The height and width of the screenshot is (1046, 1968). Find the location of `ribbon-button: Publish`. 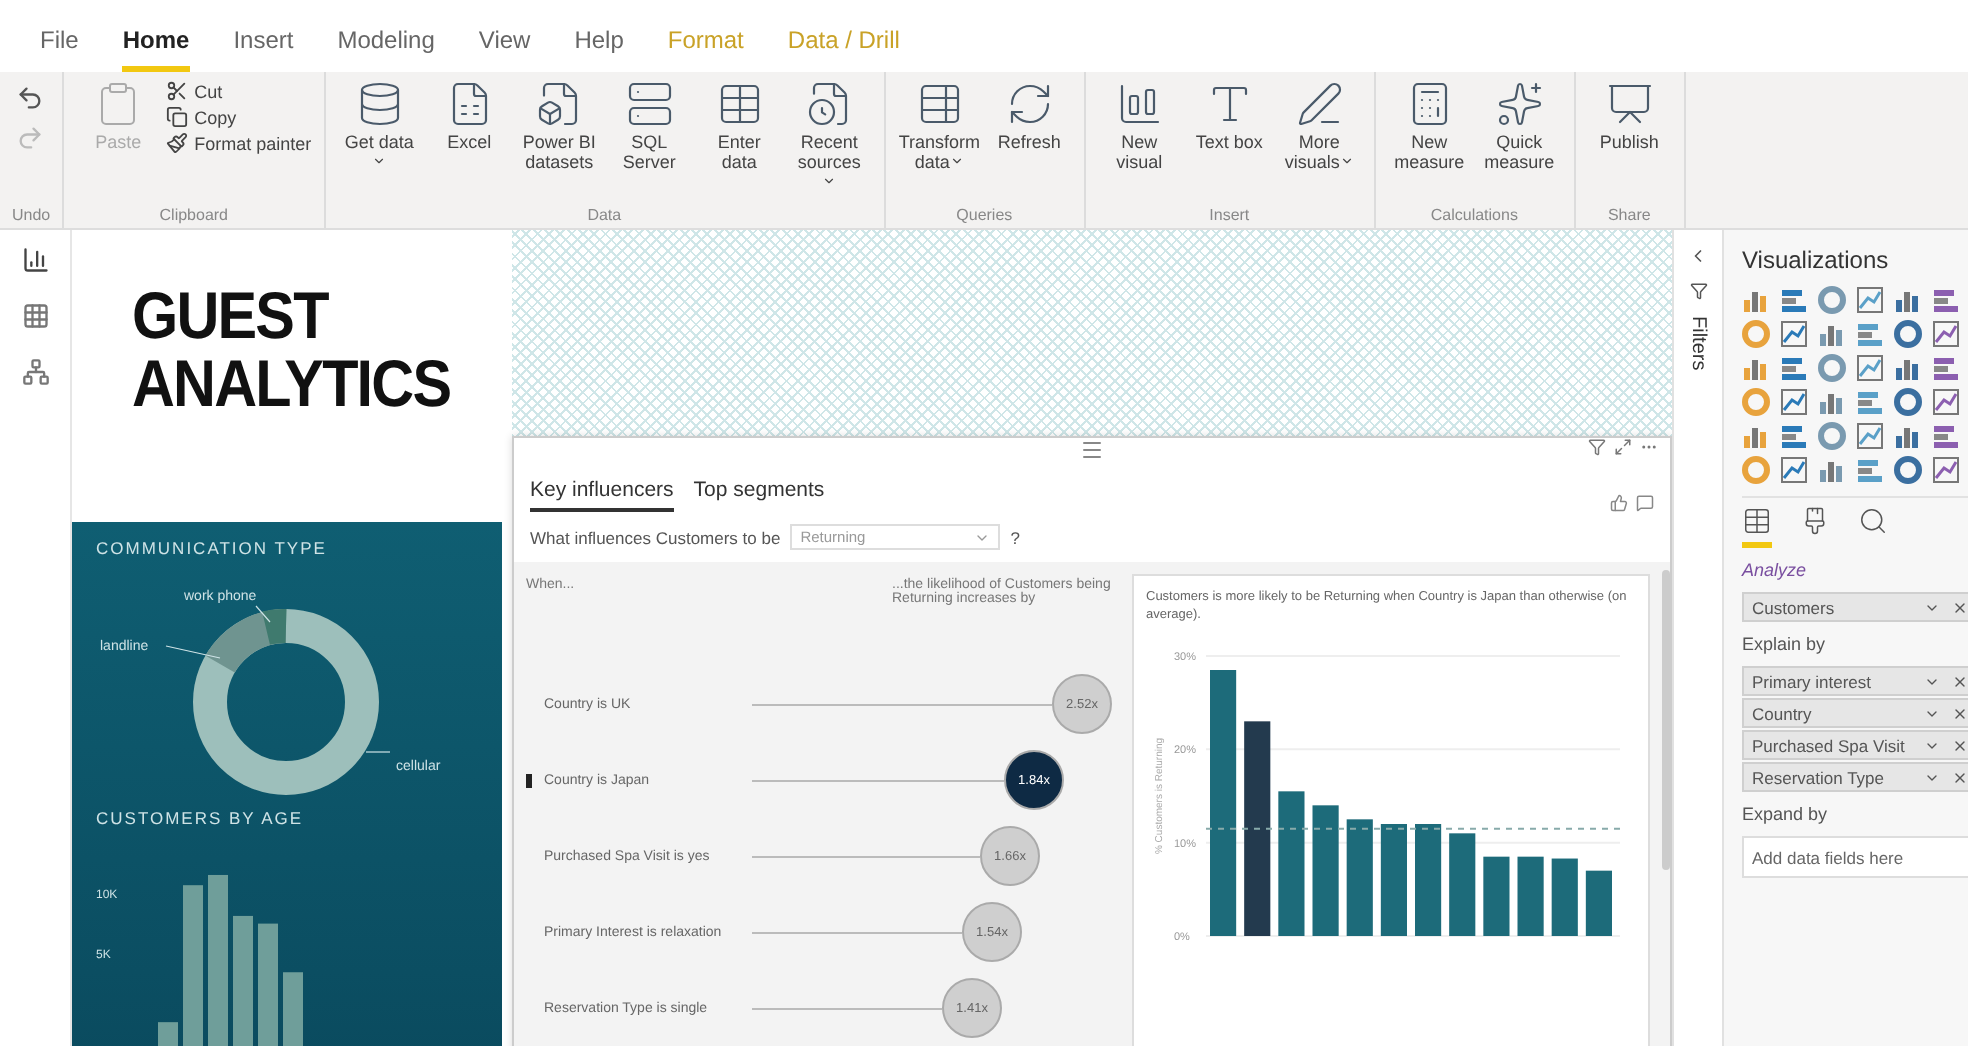

ribbon-button: Publish is located at coordinates (1629, 116).